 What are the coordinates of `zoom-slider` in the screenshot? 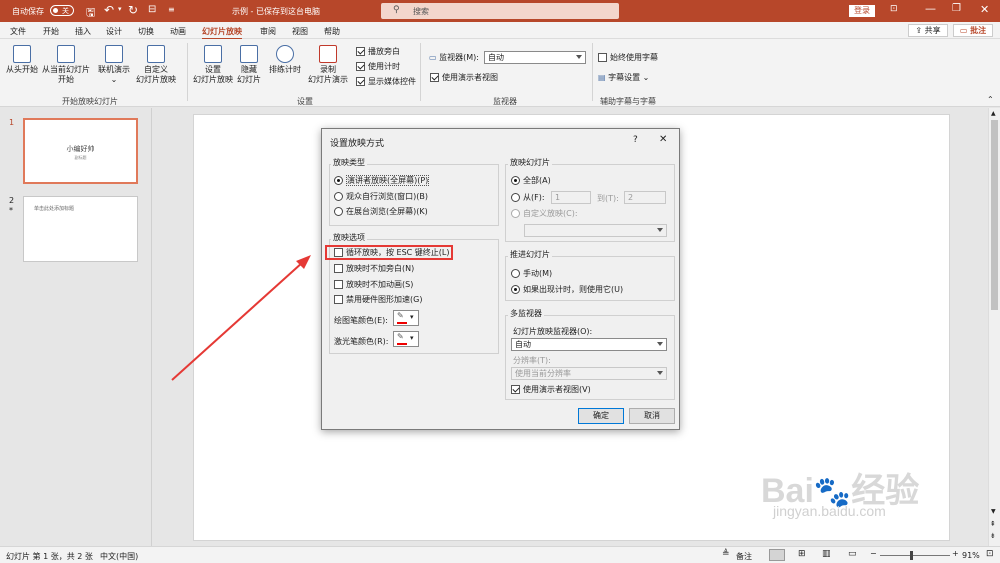 It's located at (915, 555).